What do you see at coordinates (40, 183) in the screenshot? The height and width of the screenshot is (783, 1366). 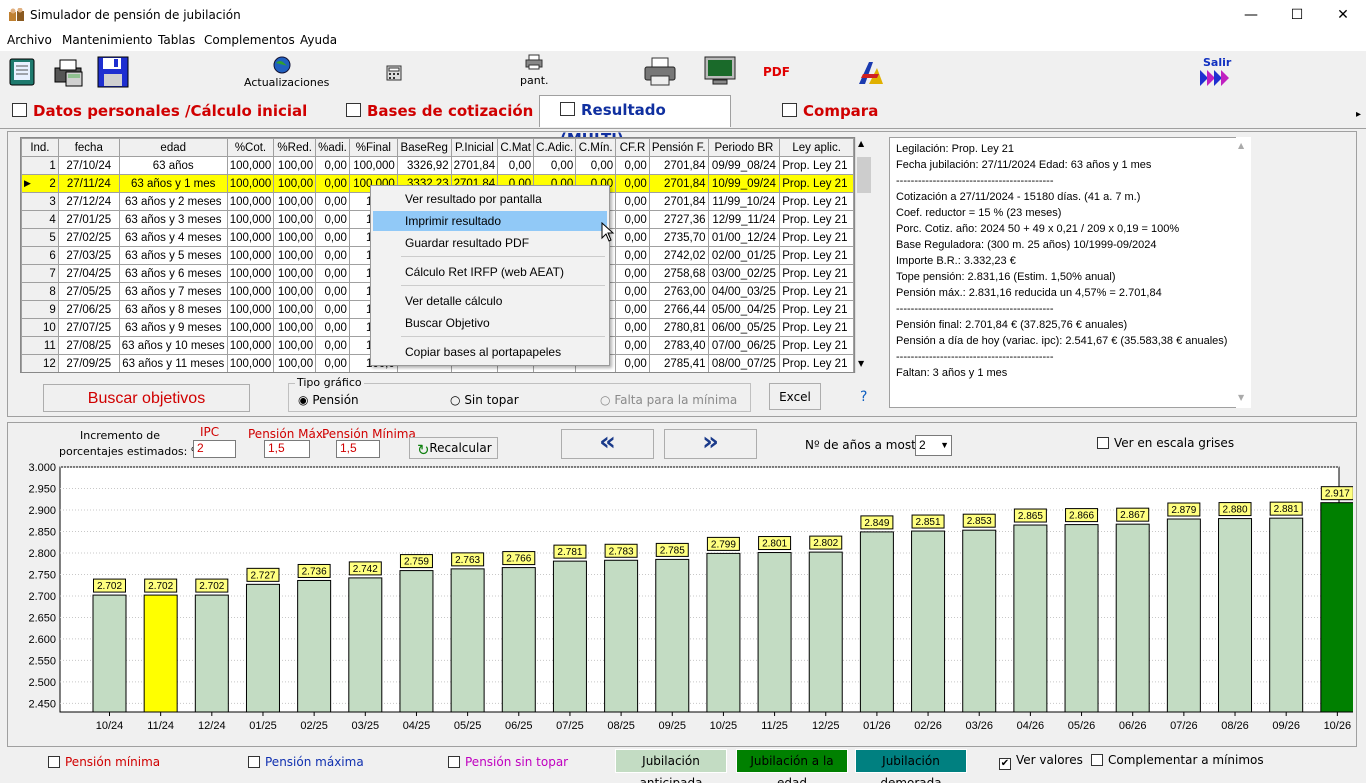 I see `table-cell: ▶ 2` at bounding box center [40, 183].